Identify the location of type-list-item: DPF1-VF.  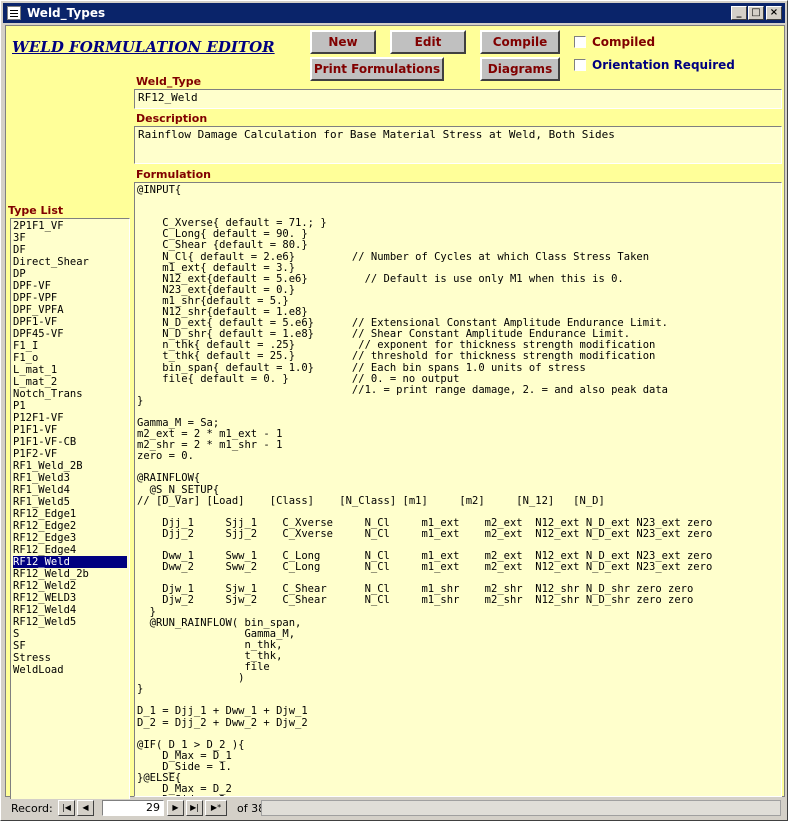
(70, 322).